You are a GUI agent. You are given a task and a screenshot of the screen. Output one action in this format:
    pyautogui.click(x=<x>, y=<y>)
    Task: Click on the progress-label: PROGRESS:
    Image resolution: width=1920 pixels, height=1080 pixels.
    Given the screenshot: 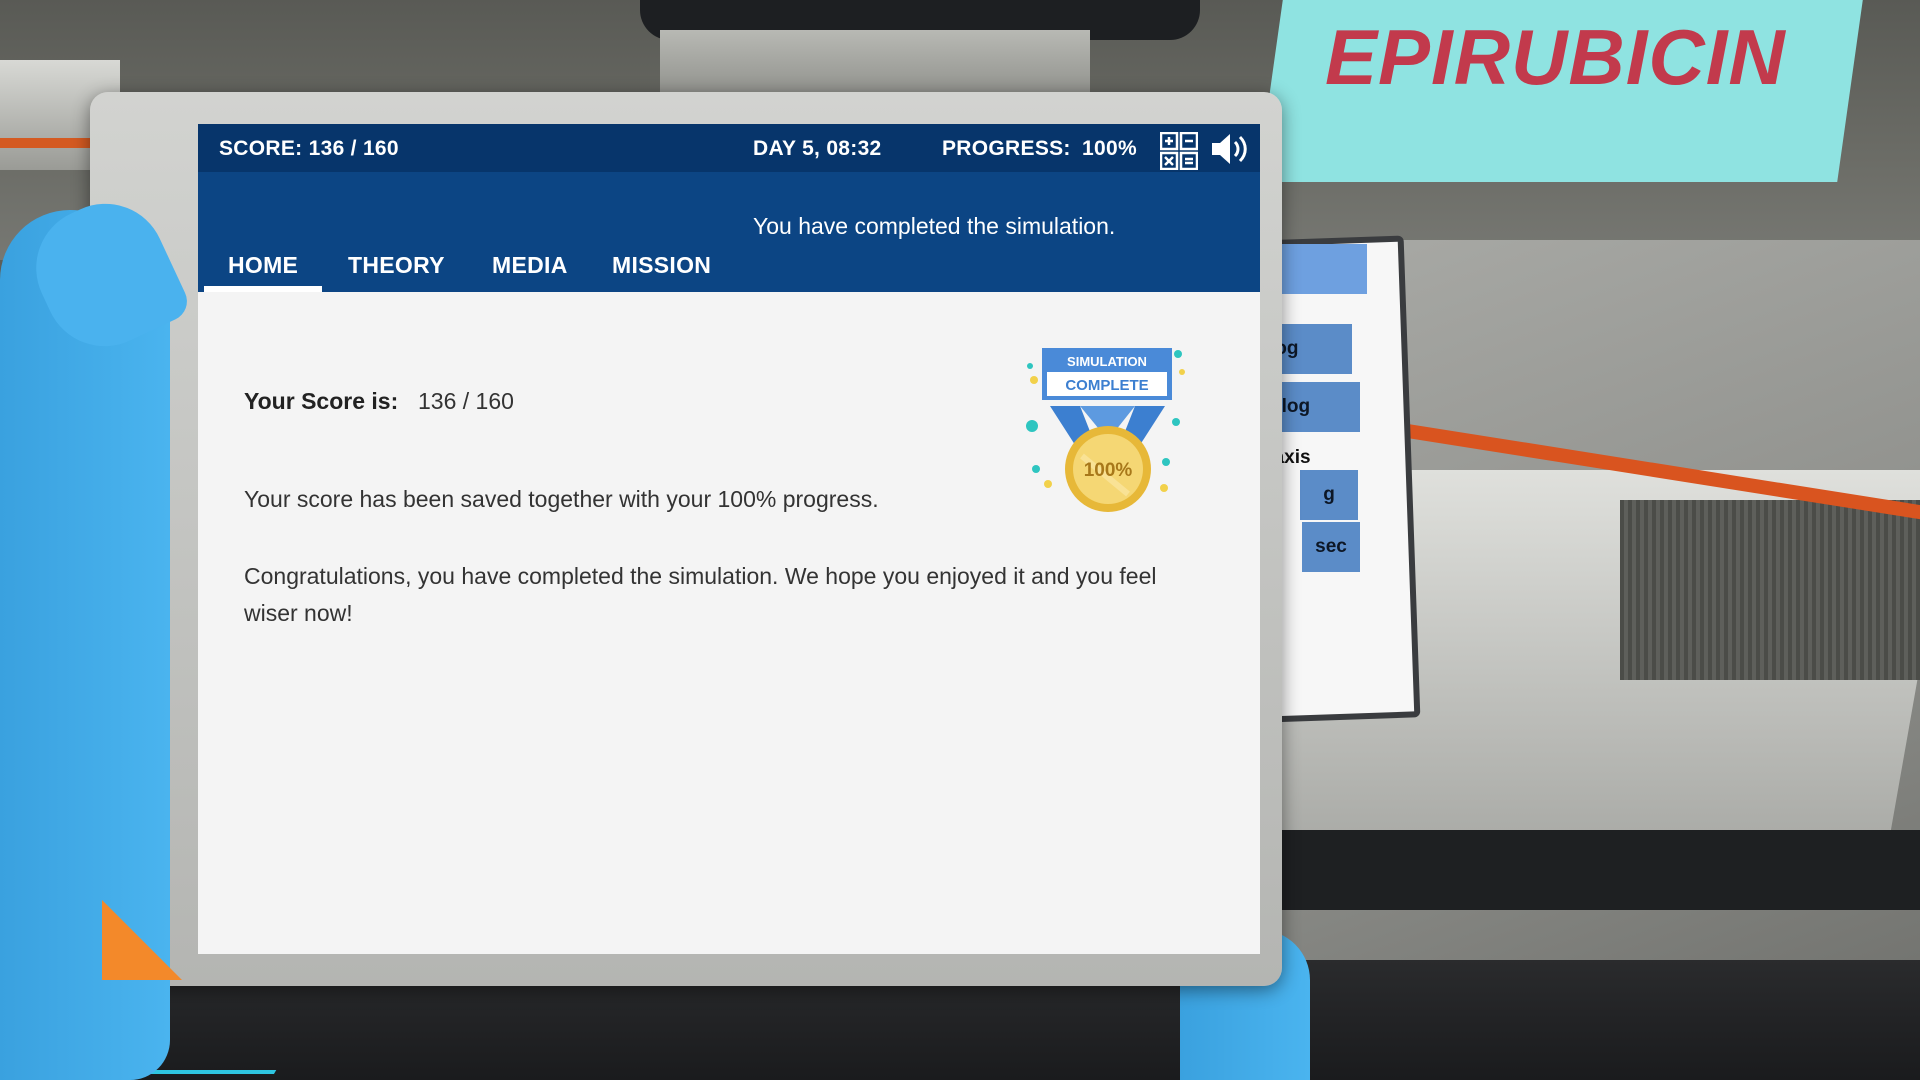 What is the action you would take?
    pyautogui.click(x=1006, y=148)
    